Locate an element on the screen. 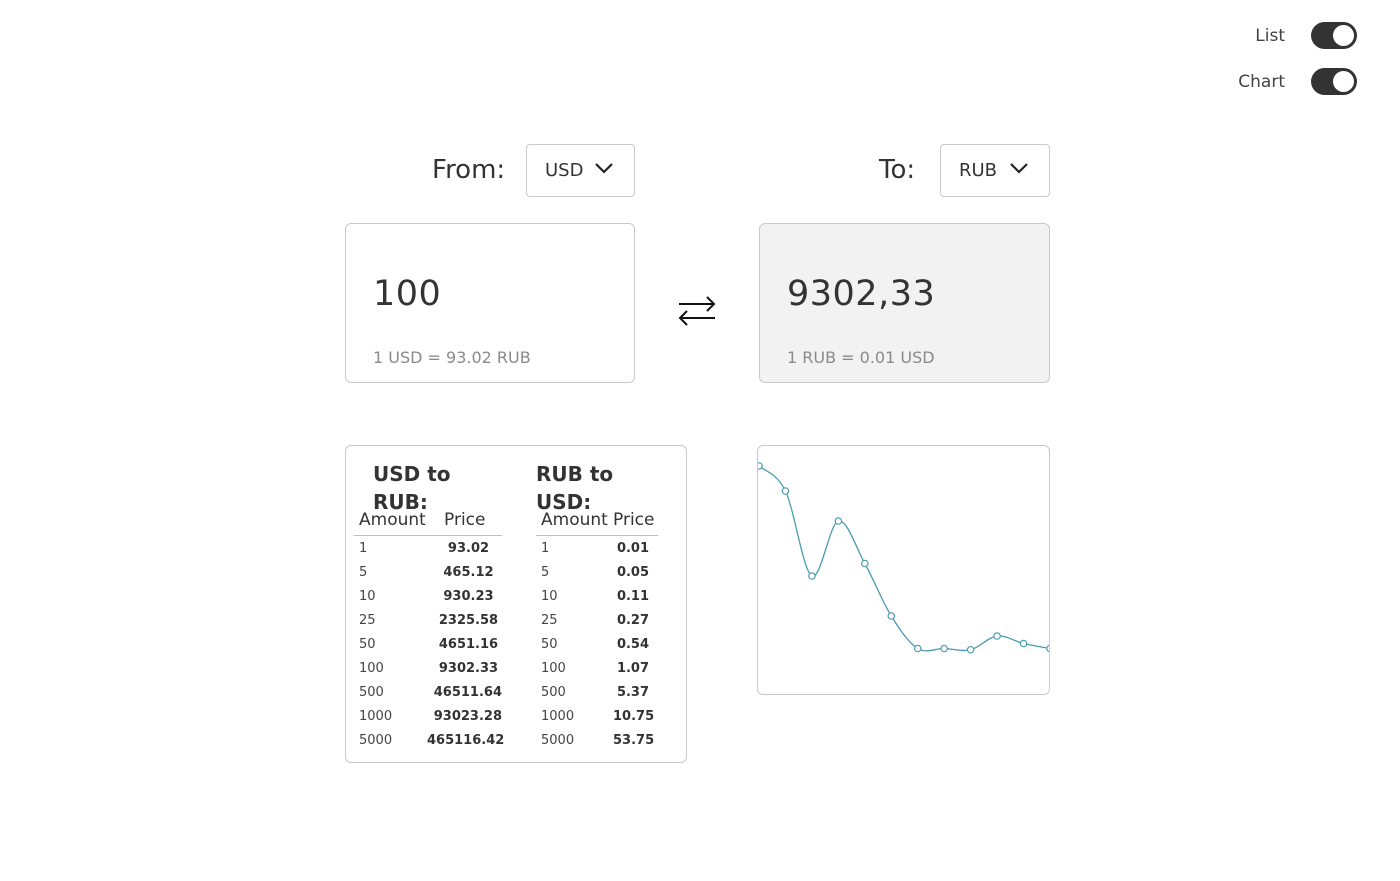 The image size is (1400, 881). row-price: 930.23 is located at coordinates (468, 596).